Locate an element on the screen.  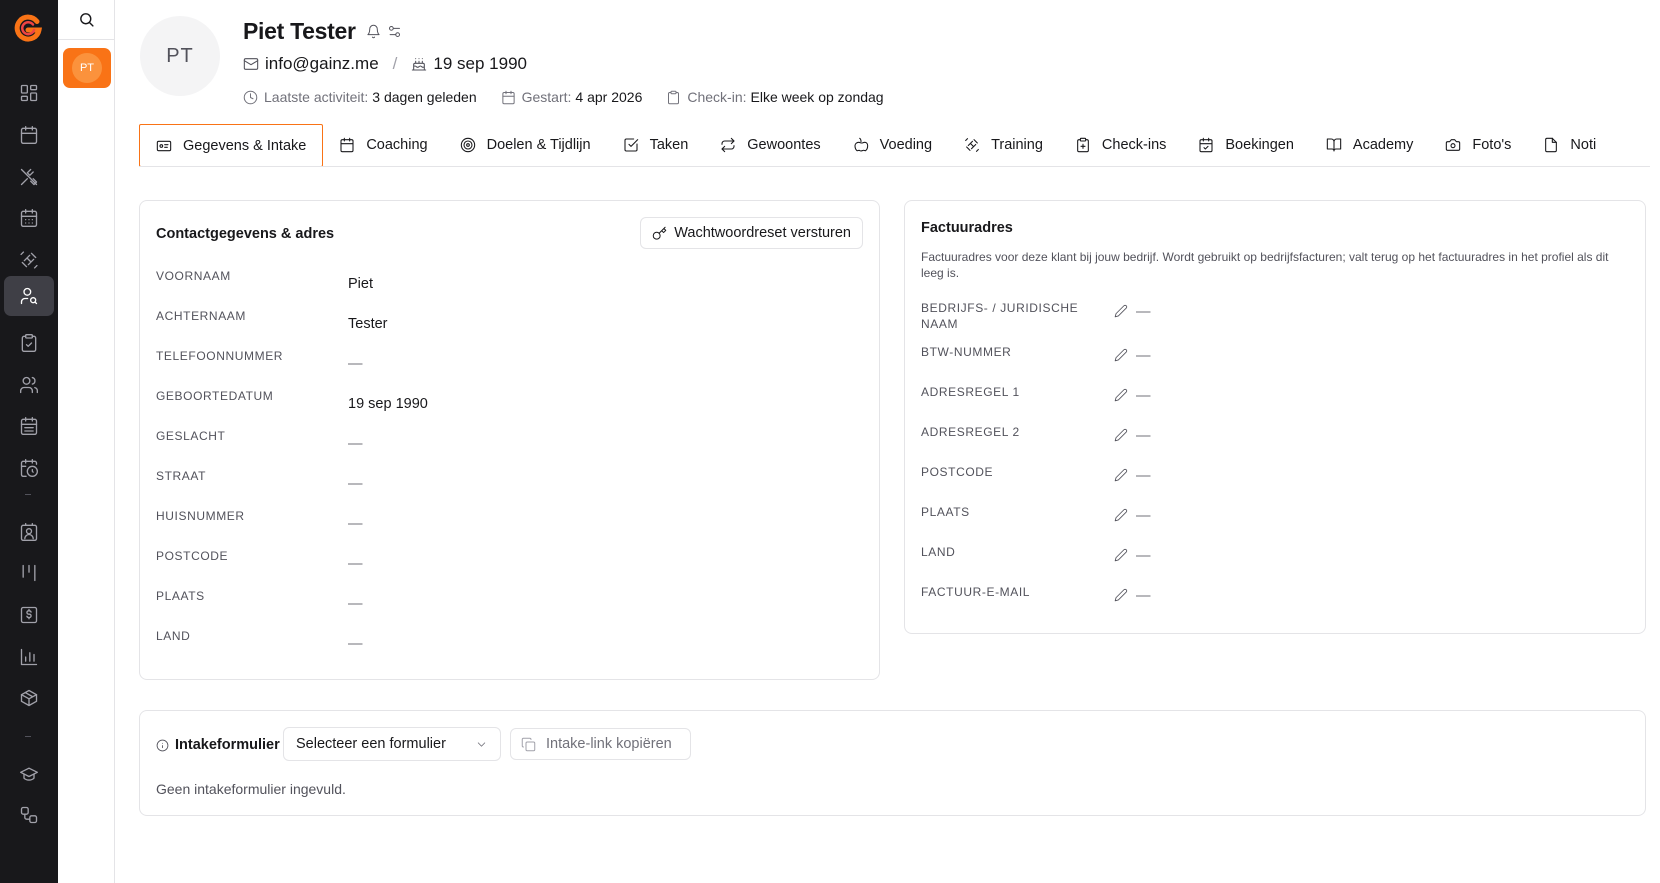
billing-field-label: ADRESREGEL 1 is located at coordinates (970, 392).